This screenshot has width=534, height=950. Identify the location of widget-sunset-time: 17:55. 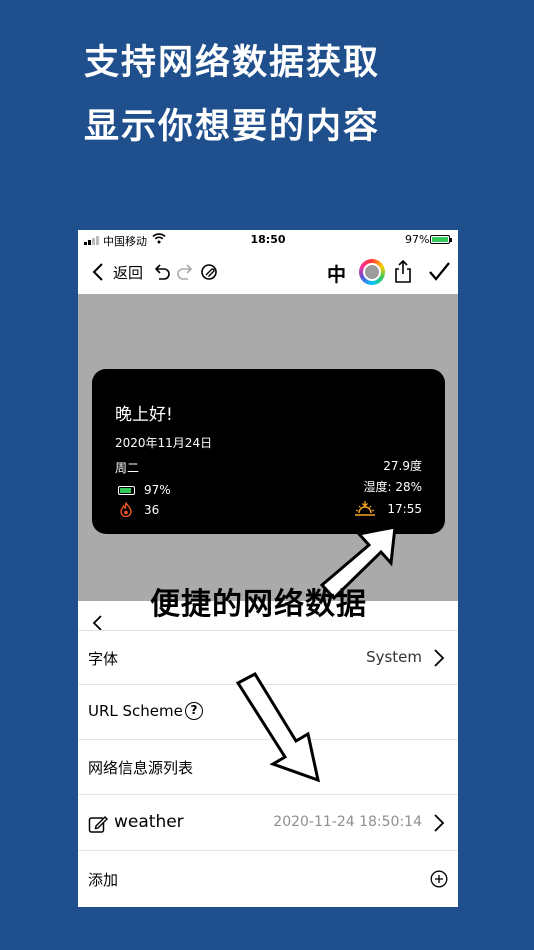
(404, 509).